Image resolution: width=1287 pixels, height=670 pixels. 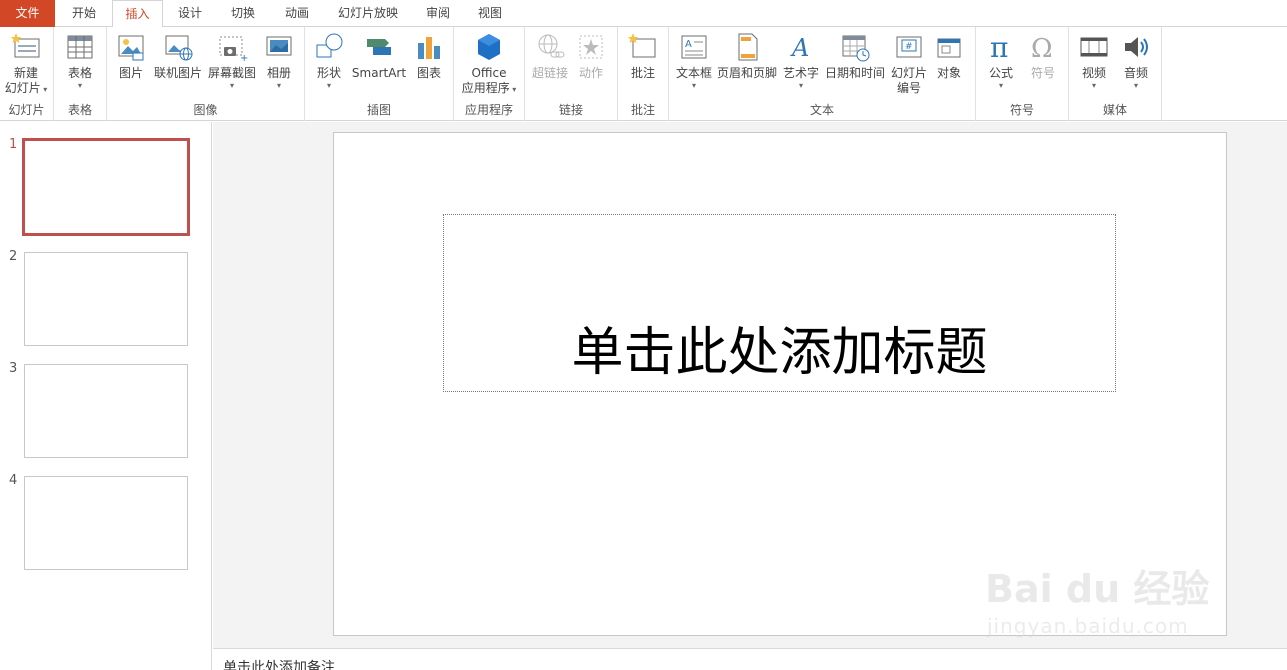 What do you see at coordinates (379, 56) in the screenshot?
I see `smartart-button: SmartArt` at bounding box center [379, 56].